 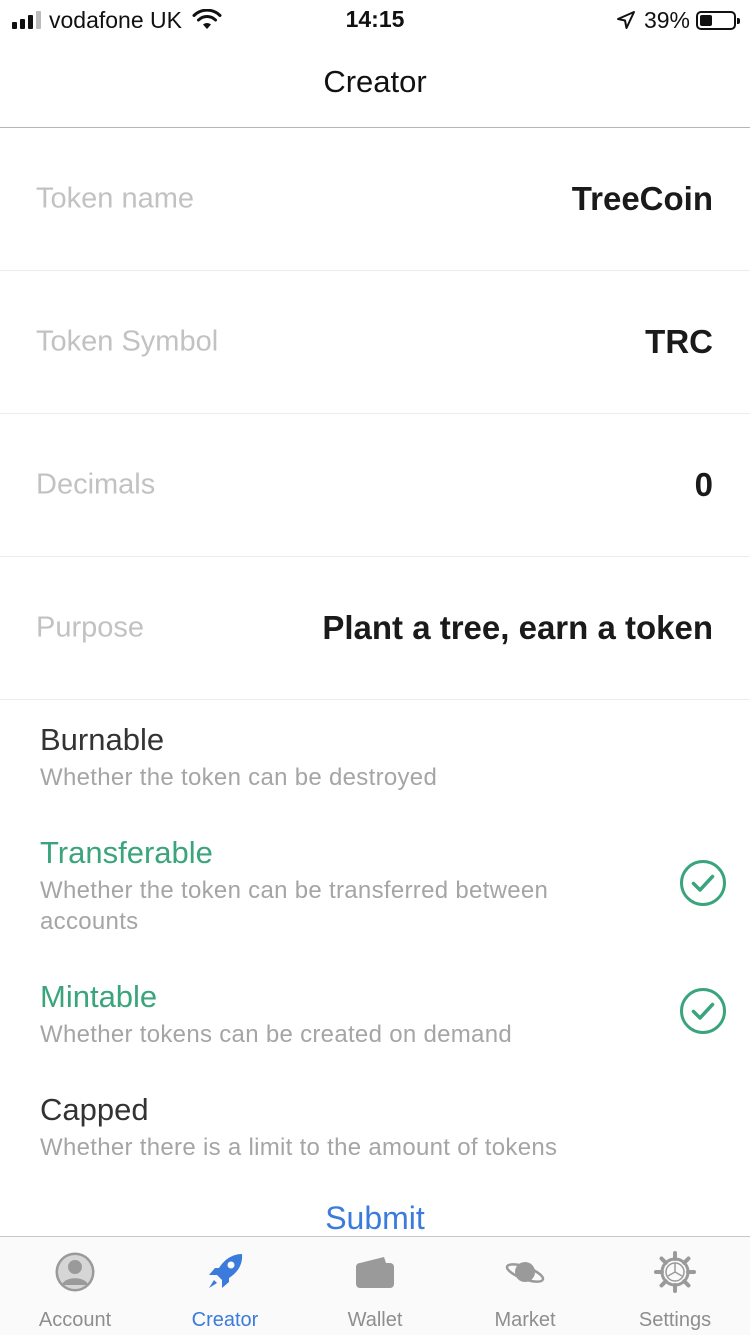 I want to click on option-title-mintable: Mintable, so click(x=99, y=996).